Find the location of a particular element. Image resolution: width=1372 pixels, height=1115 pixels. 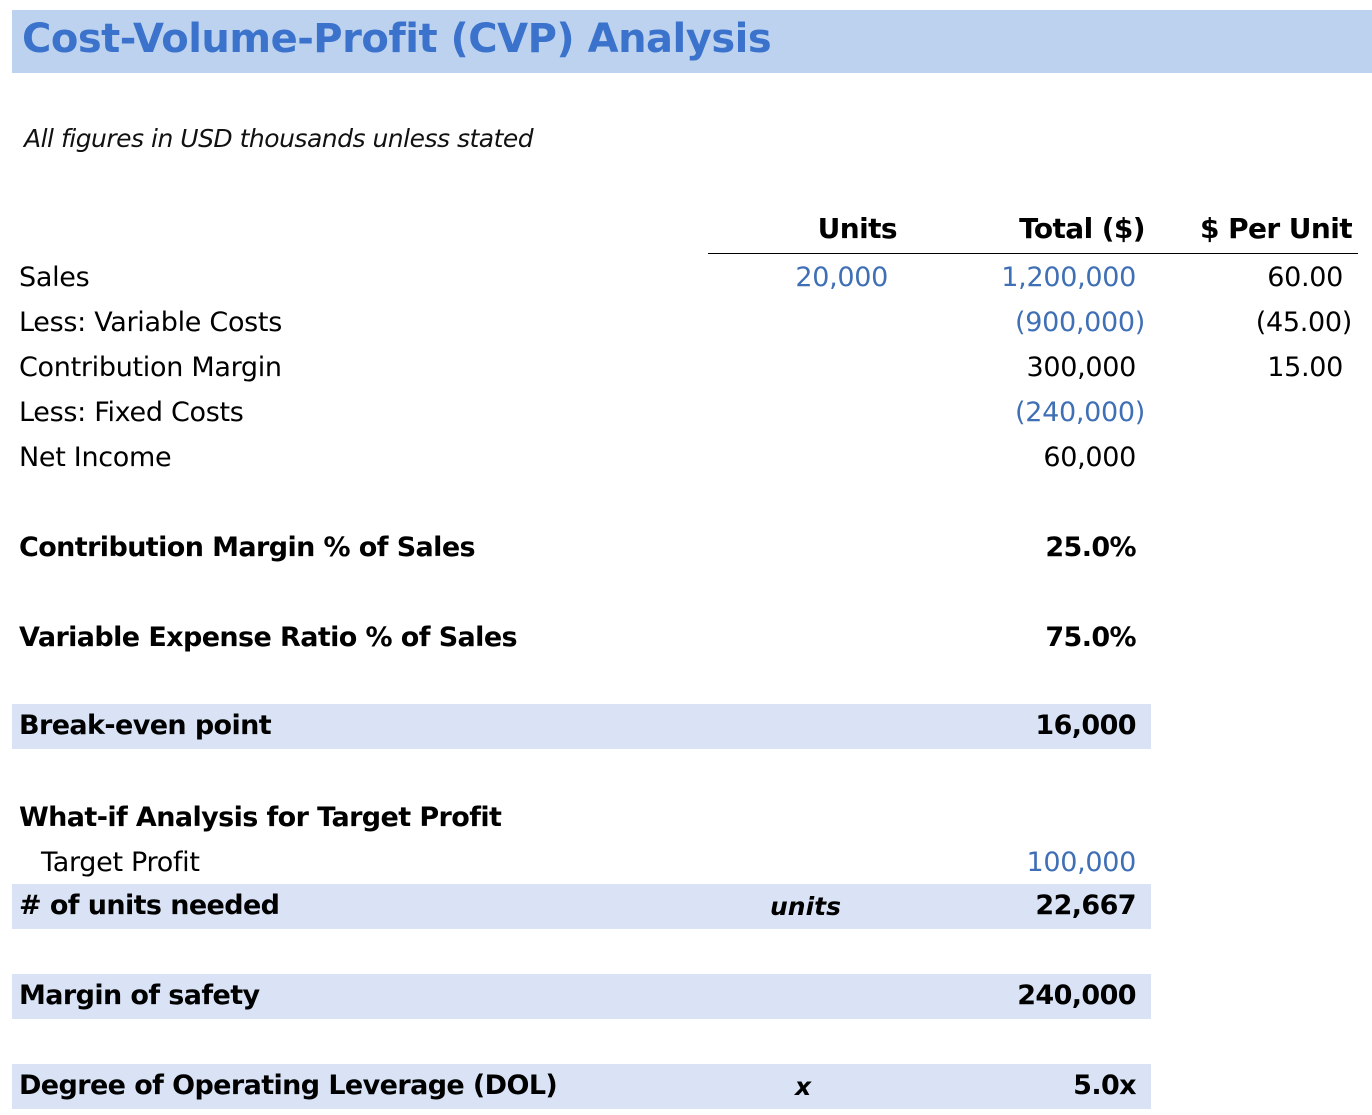

row-target-profit: Target Profit 100,000 is located at coordinates (686, 863).